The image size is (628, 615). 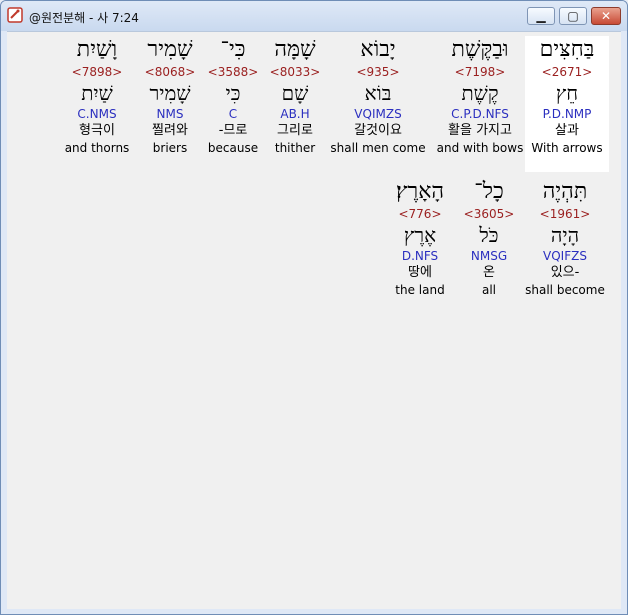 I want to click on lemma-word: הָיָה, so click(x=565, y=235).